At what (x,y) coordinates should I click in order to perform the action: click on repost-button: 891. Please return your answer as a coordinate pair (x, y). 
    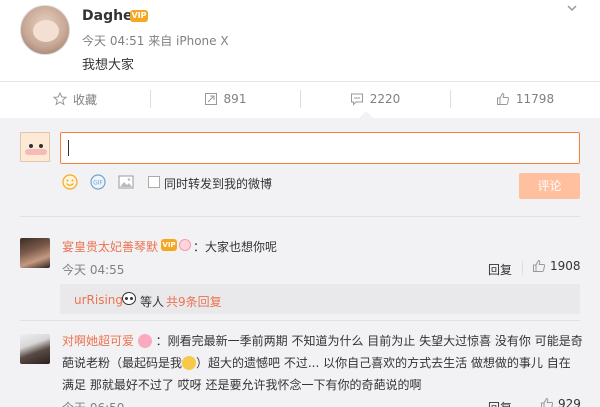
    Looking at the image, I should click on (225, 99).